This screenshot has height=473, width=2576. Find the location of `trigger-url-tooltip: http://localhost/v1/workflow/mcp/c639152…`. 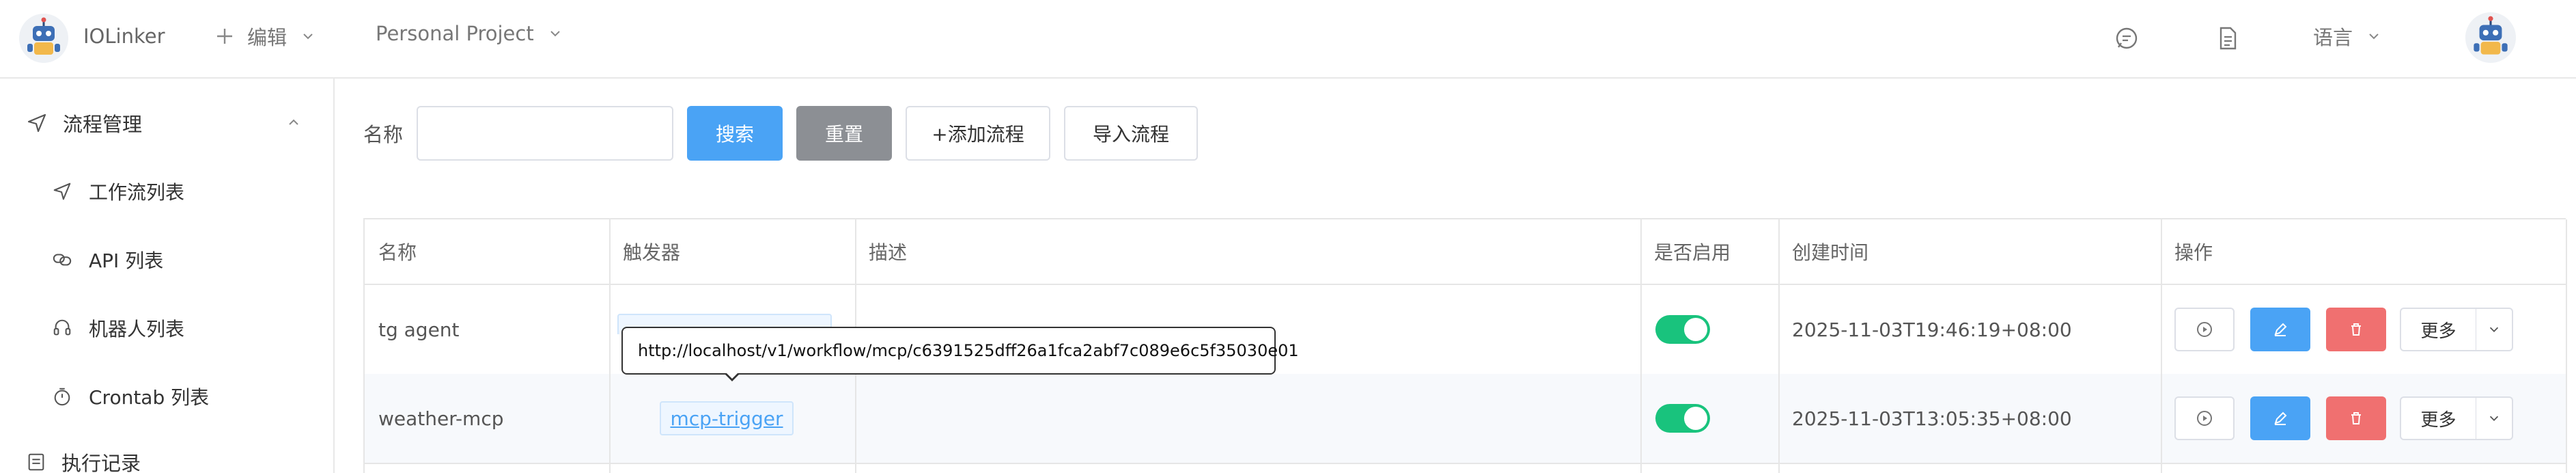

trigger-url-tooltip: http://localhost/v1/workflow/mcp/c639152… is located at coordinates (960, 351).